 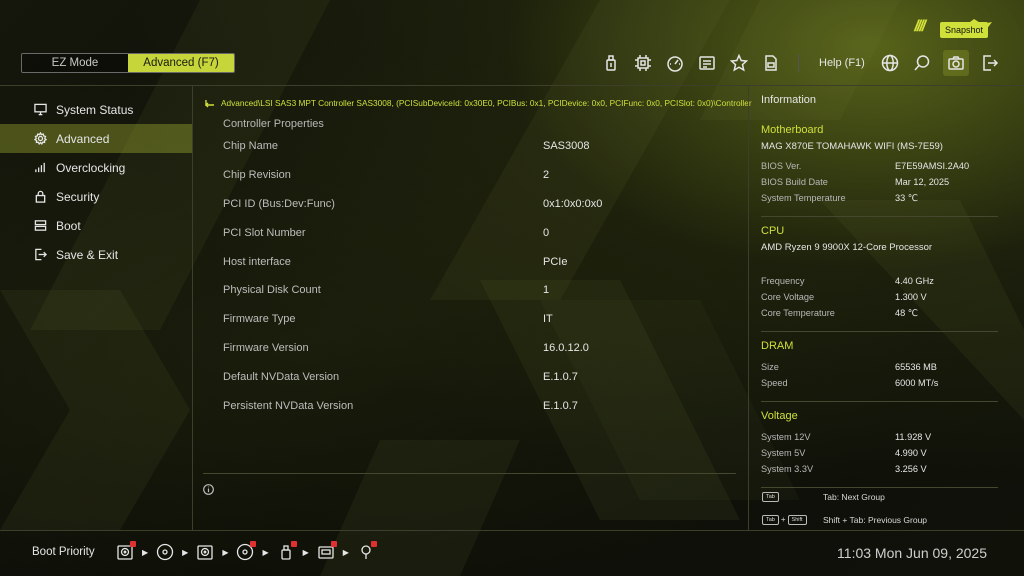 What do you see at coordinates (907, 197) in the screenshot?
I see `info-value: 33 ℃` at bounding box center [907, 197].